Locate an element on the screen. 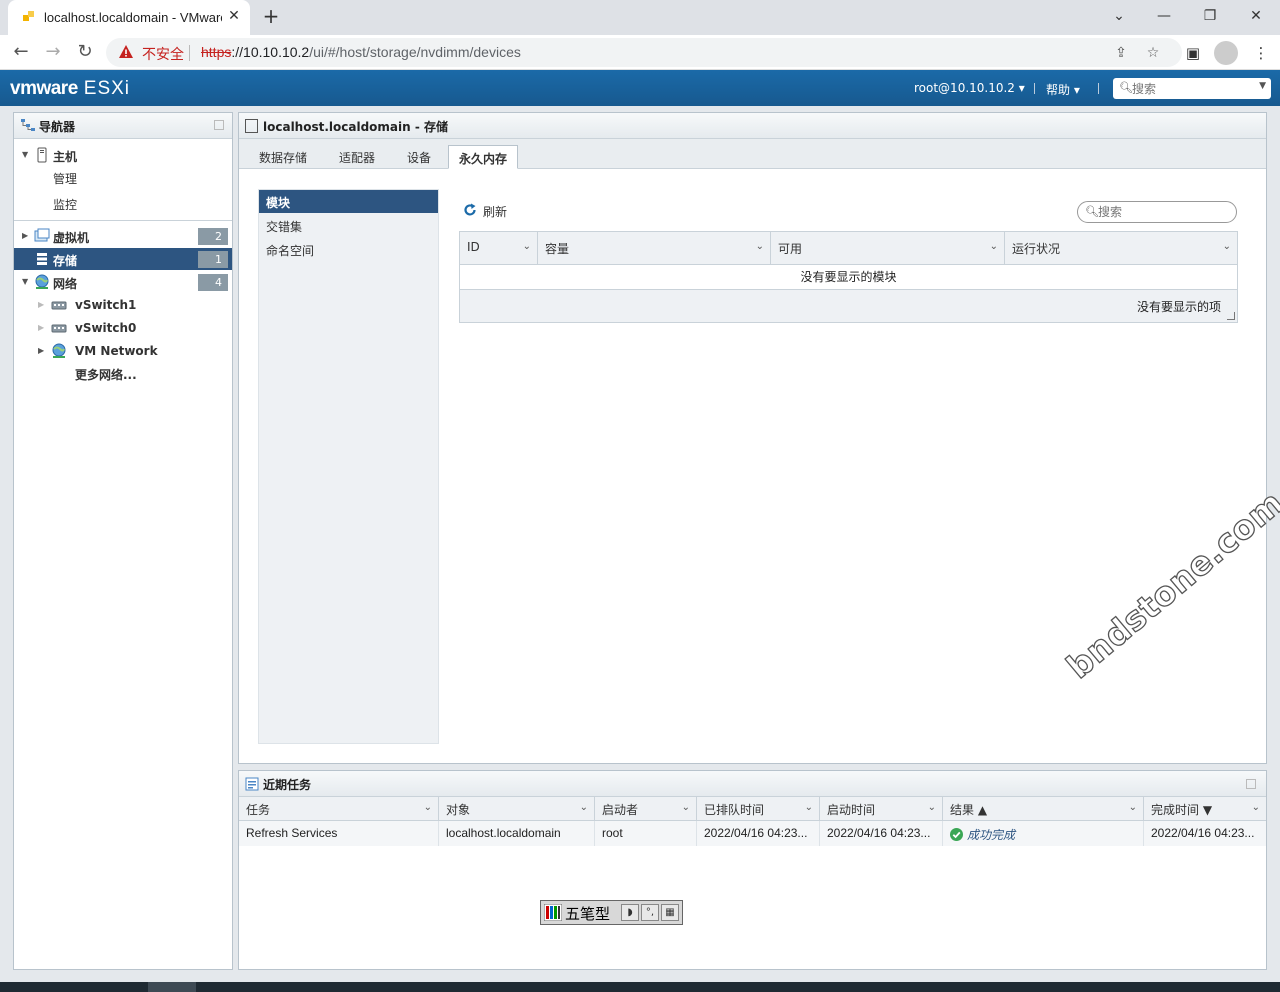 This screenshot has height=992, width=1280. expand-vm-network-icon: ▶ is located at coordinates (41, 350).